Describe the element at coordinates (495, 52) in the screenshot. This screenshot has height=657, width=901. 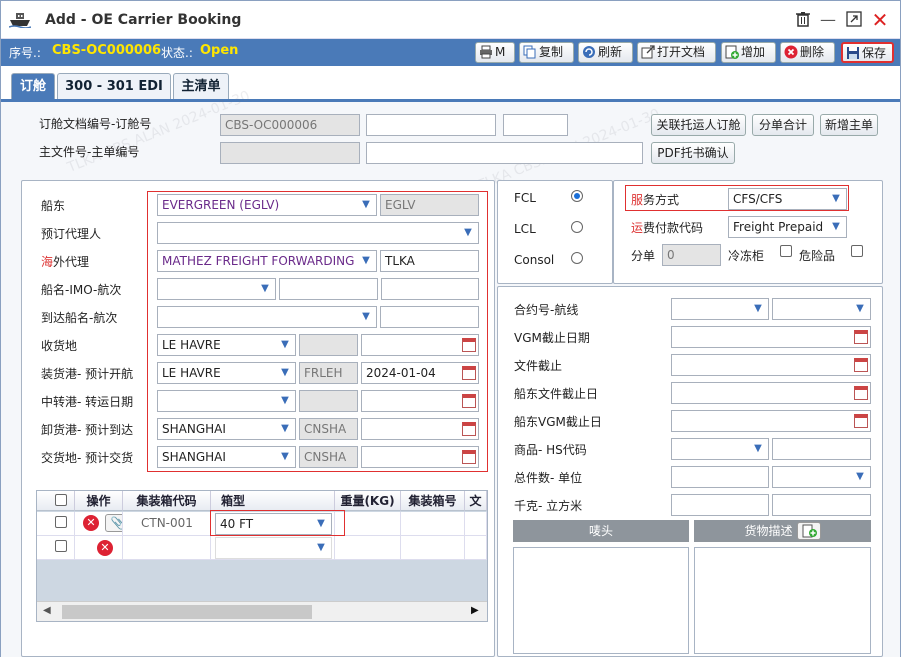
I see `print-button: M` at that location.